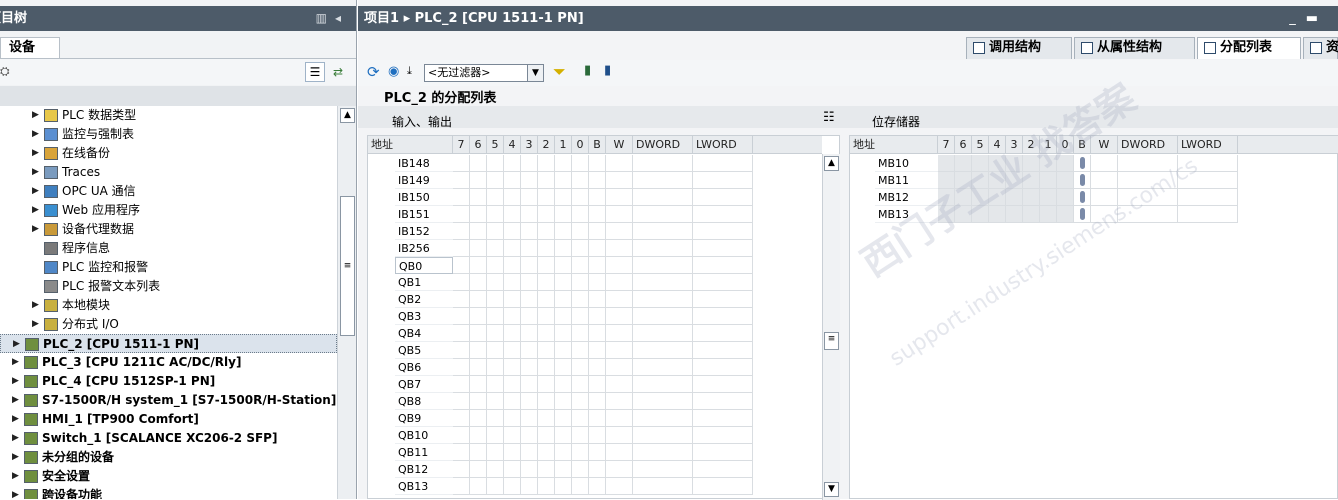  What do you see at coordinates (168, 324) in the screenshot?
I see `tree-item: ▶ 分布式 I/O` at bounding box center [168, 324].